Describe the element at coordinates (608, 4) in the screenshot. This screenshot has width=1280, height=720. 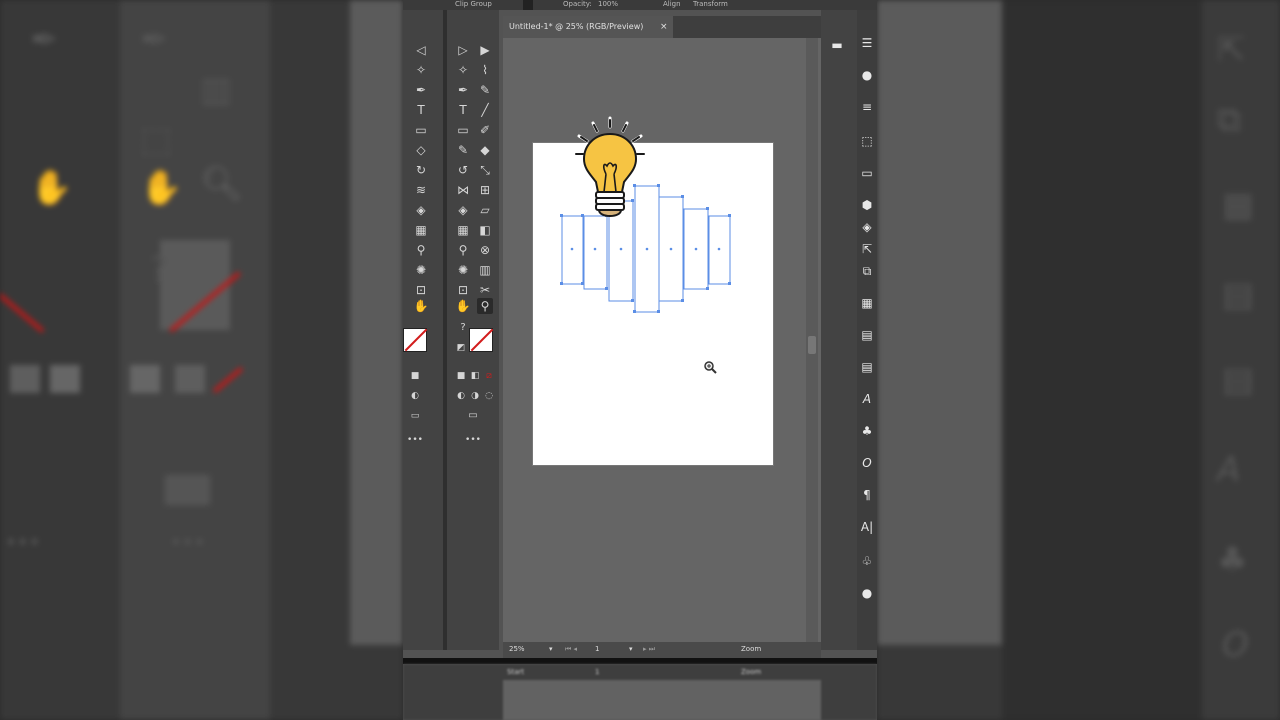
I see `opacity-value: 100%` at that location.